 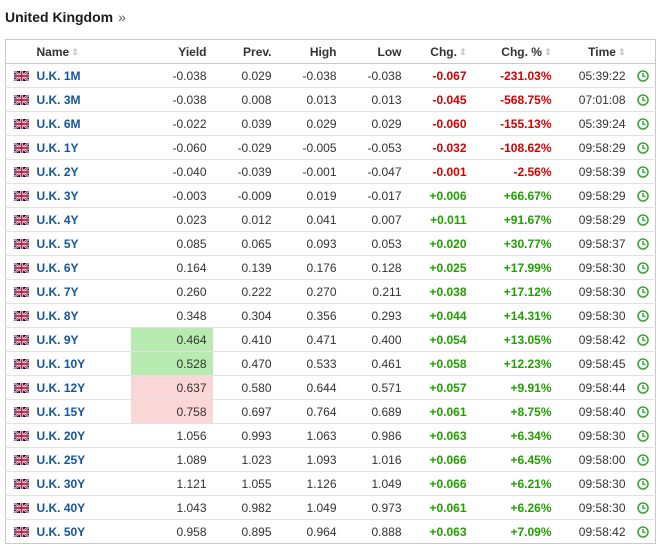 I want to click on header-chg-pct: Chg. % ⇕, so click(x=515, y=51).